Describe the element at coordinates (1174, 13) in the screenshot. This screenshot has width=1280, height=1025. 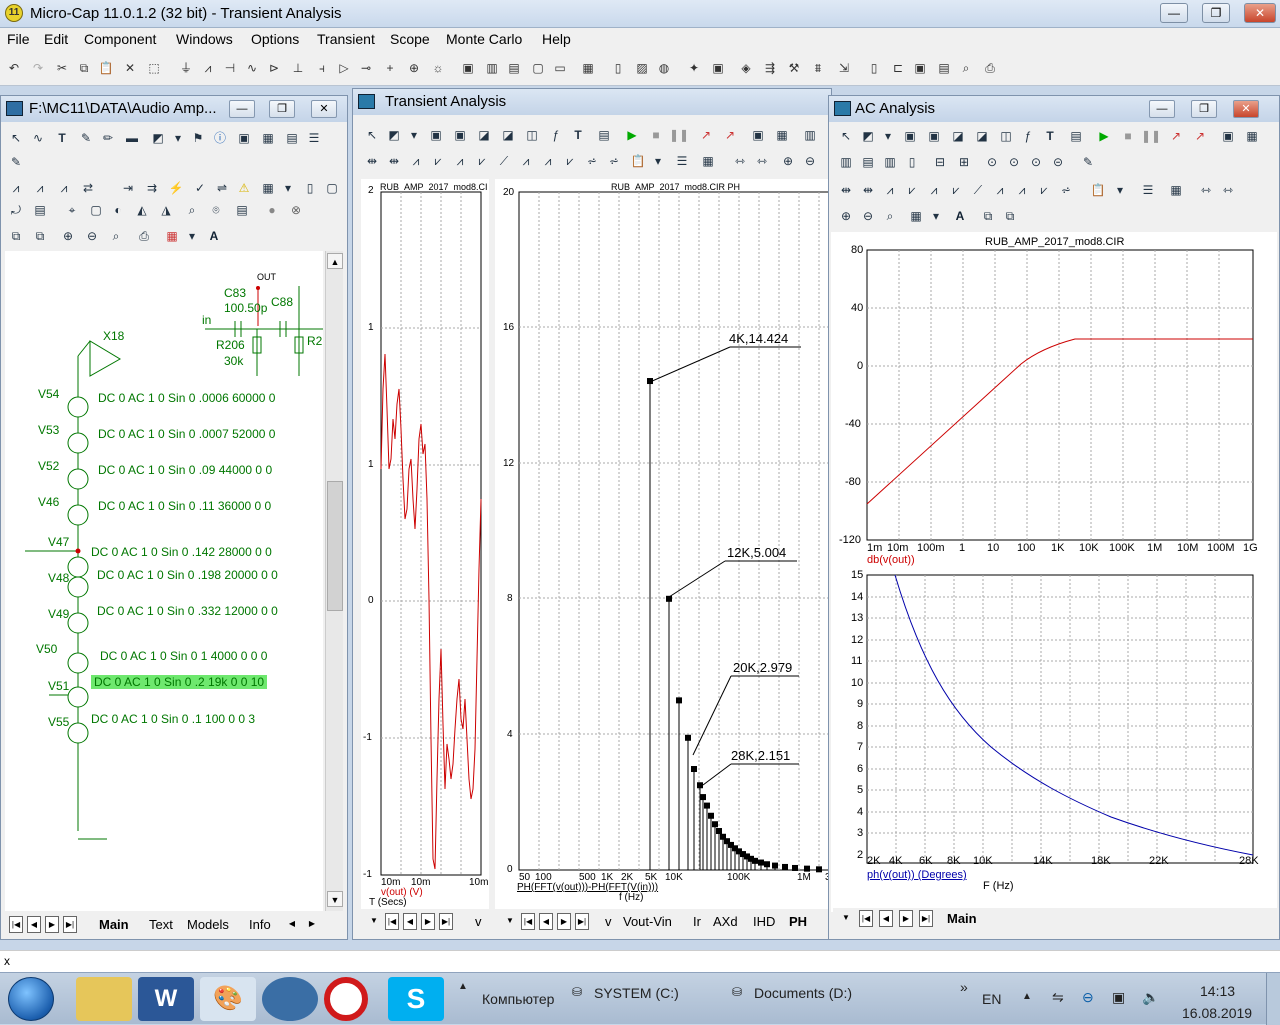
I see `minimize-button: —` at that location.